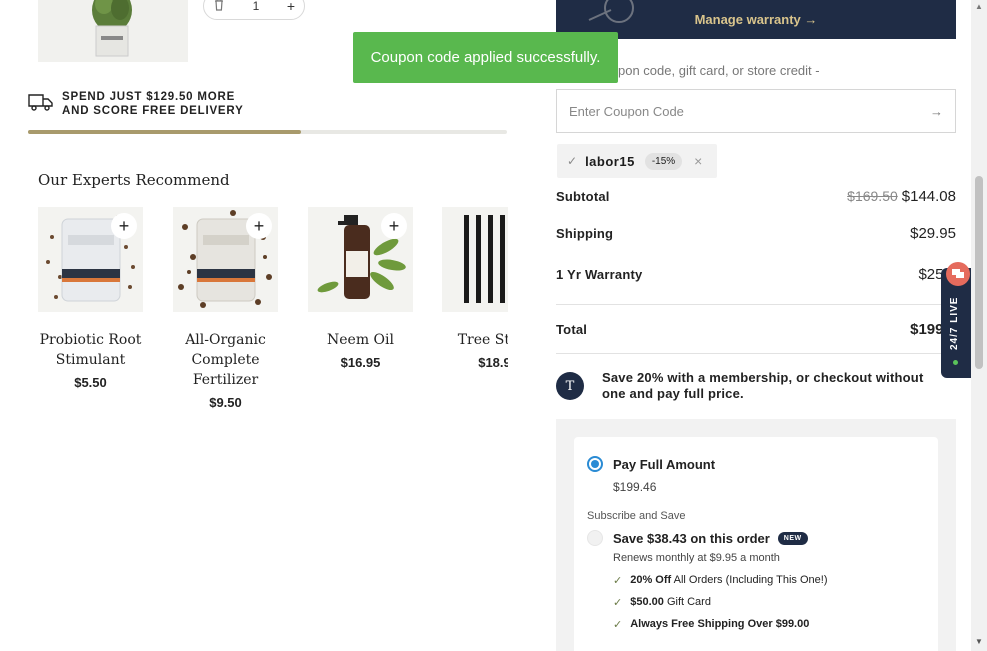  Describe the element at coordinates (134, 180) in the screenshot. I see `recommend-title: Our Experts Recommend` at that location.